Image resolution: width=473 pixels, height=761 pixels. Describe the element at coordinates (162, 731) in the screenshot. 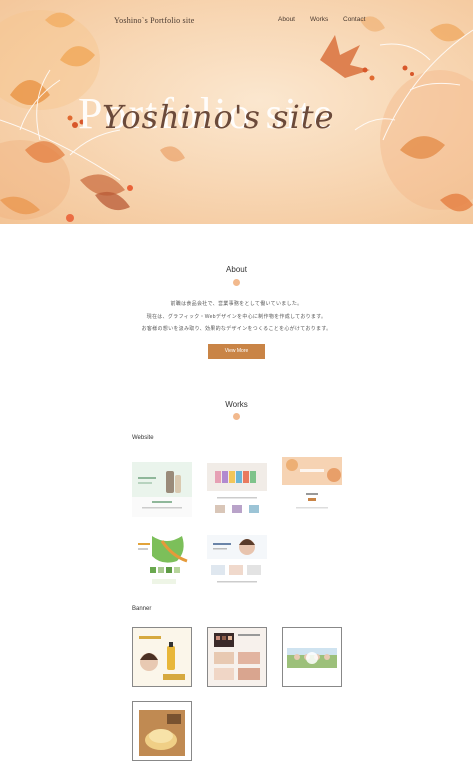

I see `banner-thumbnail-food` at that location.